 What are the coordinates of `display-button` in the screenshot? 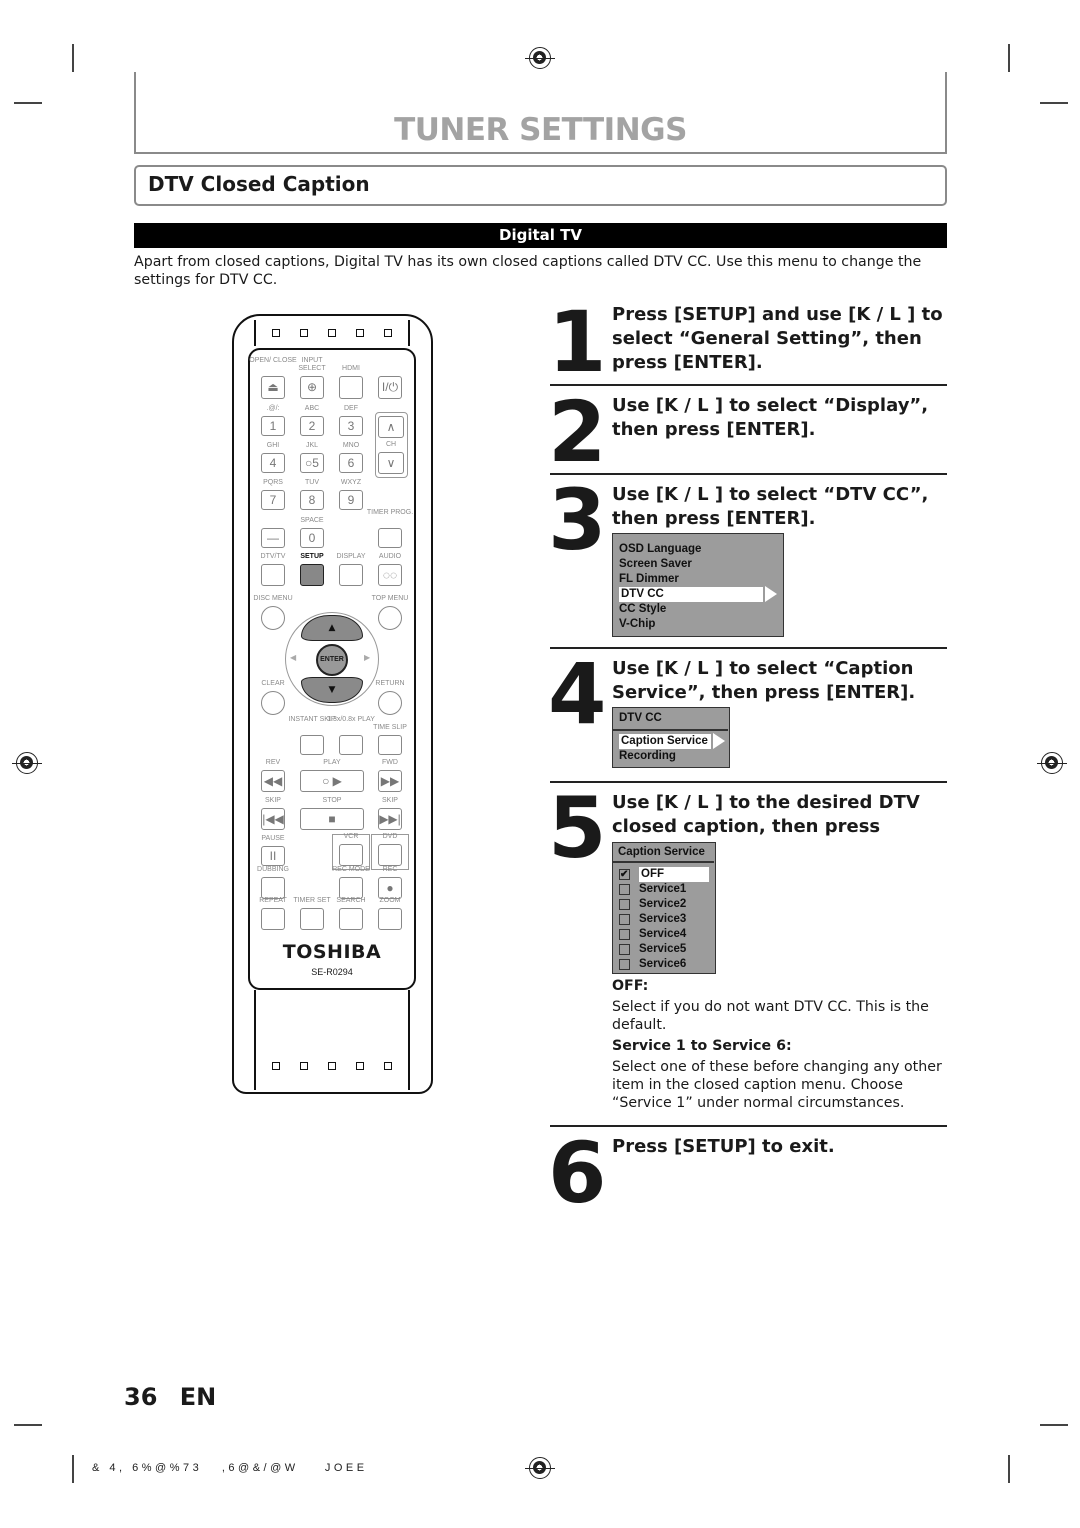 It's located at (351, 575).